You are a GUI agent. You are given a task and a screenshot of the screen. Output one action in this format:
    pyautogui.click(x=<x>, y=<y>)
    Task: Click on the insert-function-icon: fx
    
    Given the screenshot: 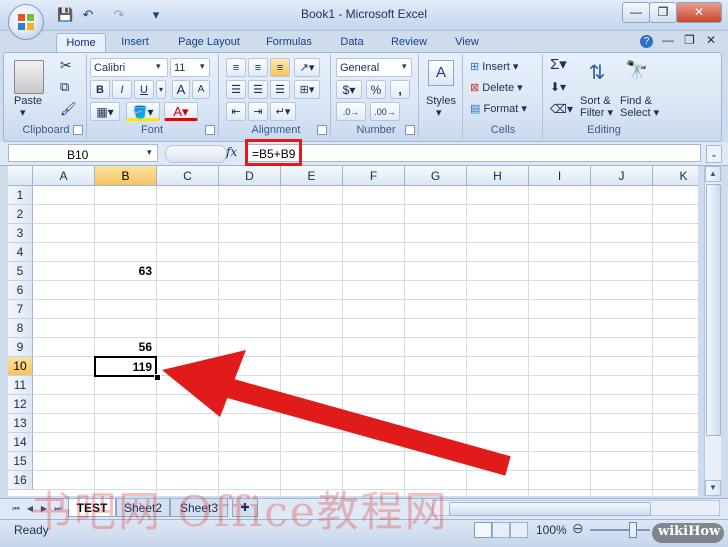 What is the action you would take?
    pyautogui.click(x=231, y=152)
    